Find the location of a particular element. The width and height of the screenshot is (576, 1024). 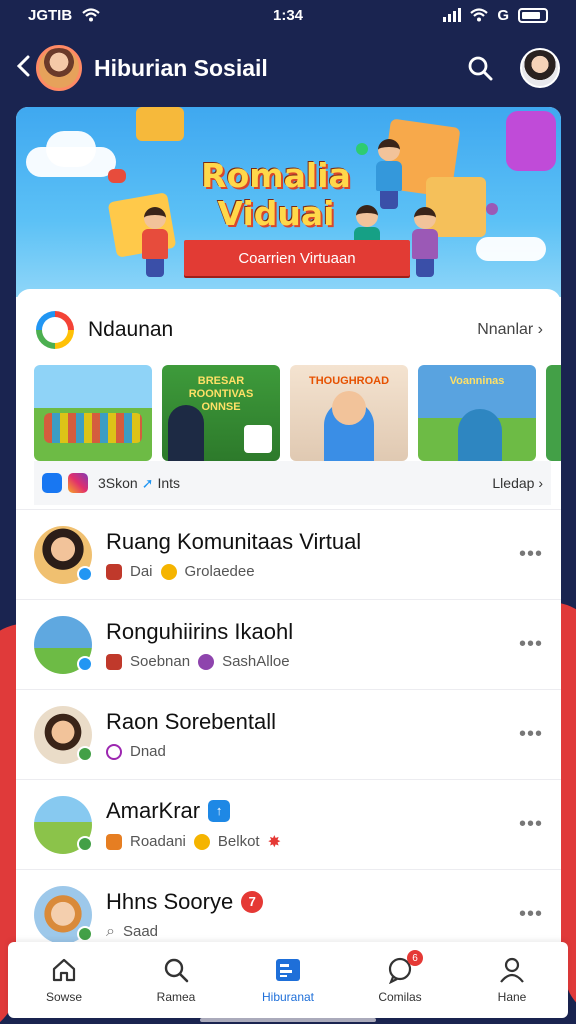

notification-badge: 6 is located at coordinates (415, 958).